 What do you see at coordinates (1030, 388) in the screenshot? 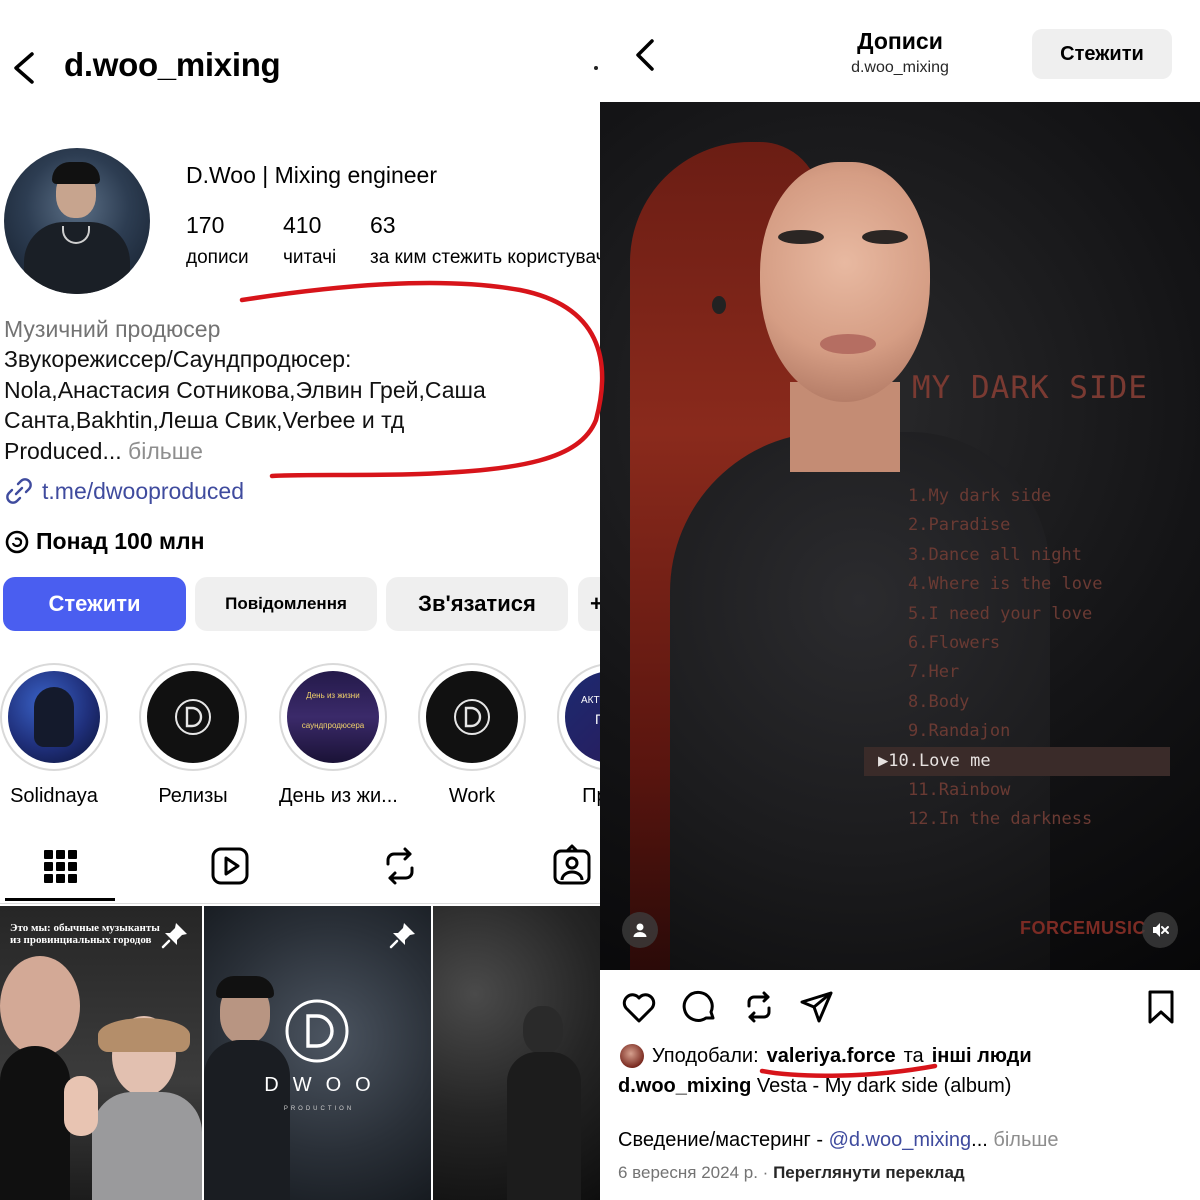
I see `album-title: MY DARK SIDE` at bounding box center [1030, 388].